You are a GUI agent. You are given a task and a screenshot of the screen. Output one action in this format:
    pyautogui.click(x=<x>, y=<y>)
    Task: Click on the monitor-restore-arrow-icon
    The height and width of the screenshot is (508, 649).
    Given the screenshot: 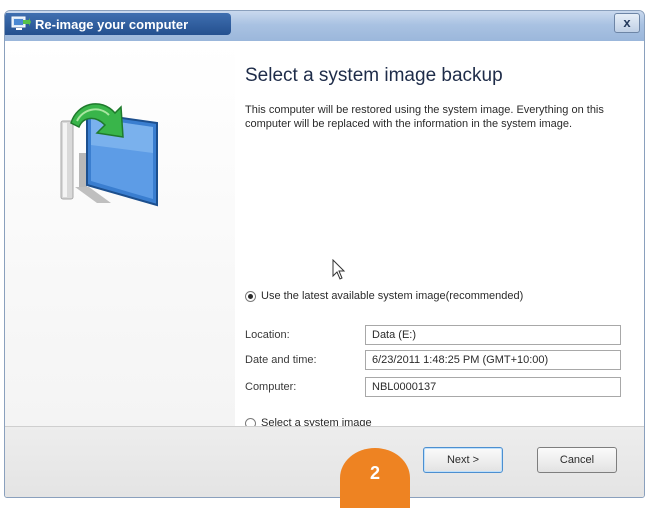 What is the action you would take?
    pyautogui.click(x=119, y=158)
    